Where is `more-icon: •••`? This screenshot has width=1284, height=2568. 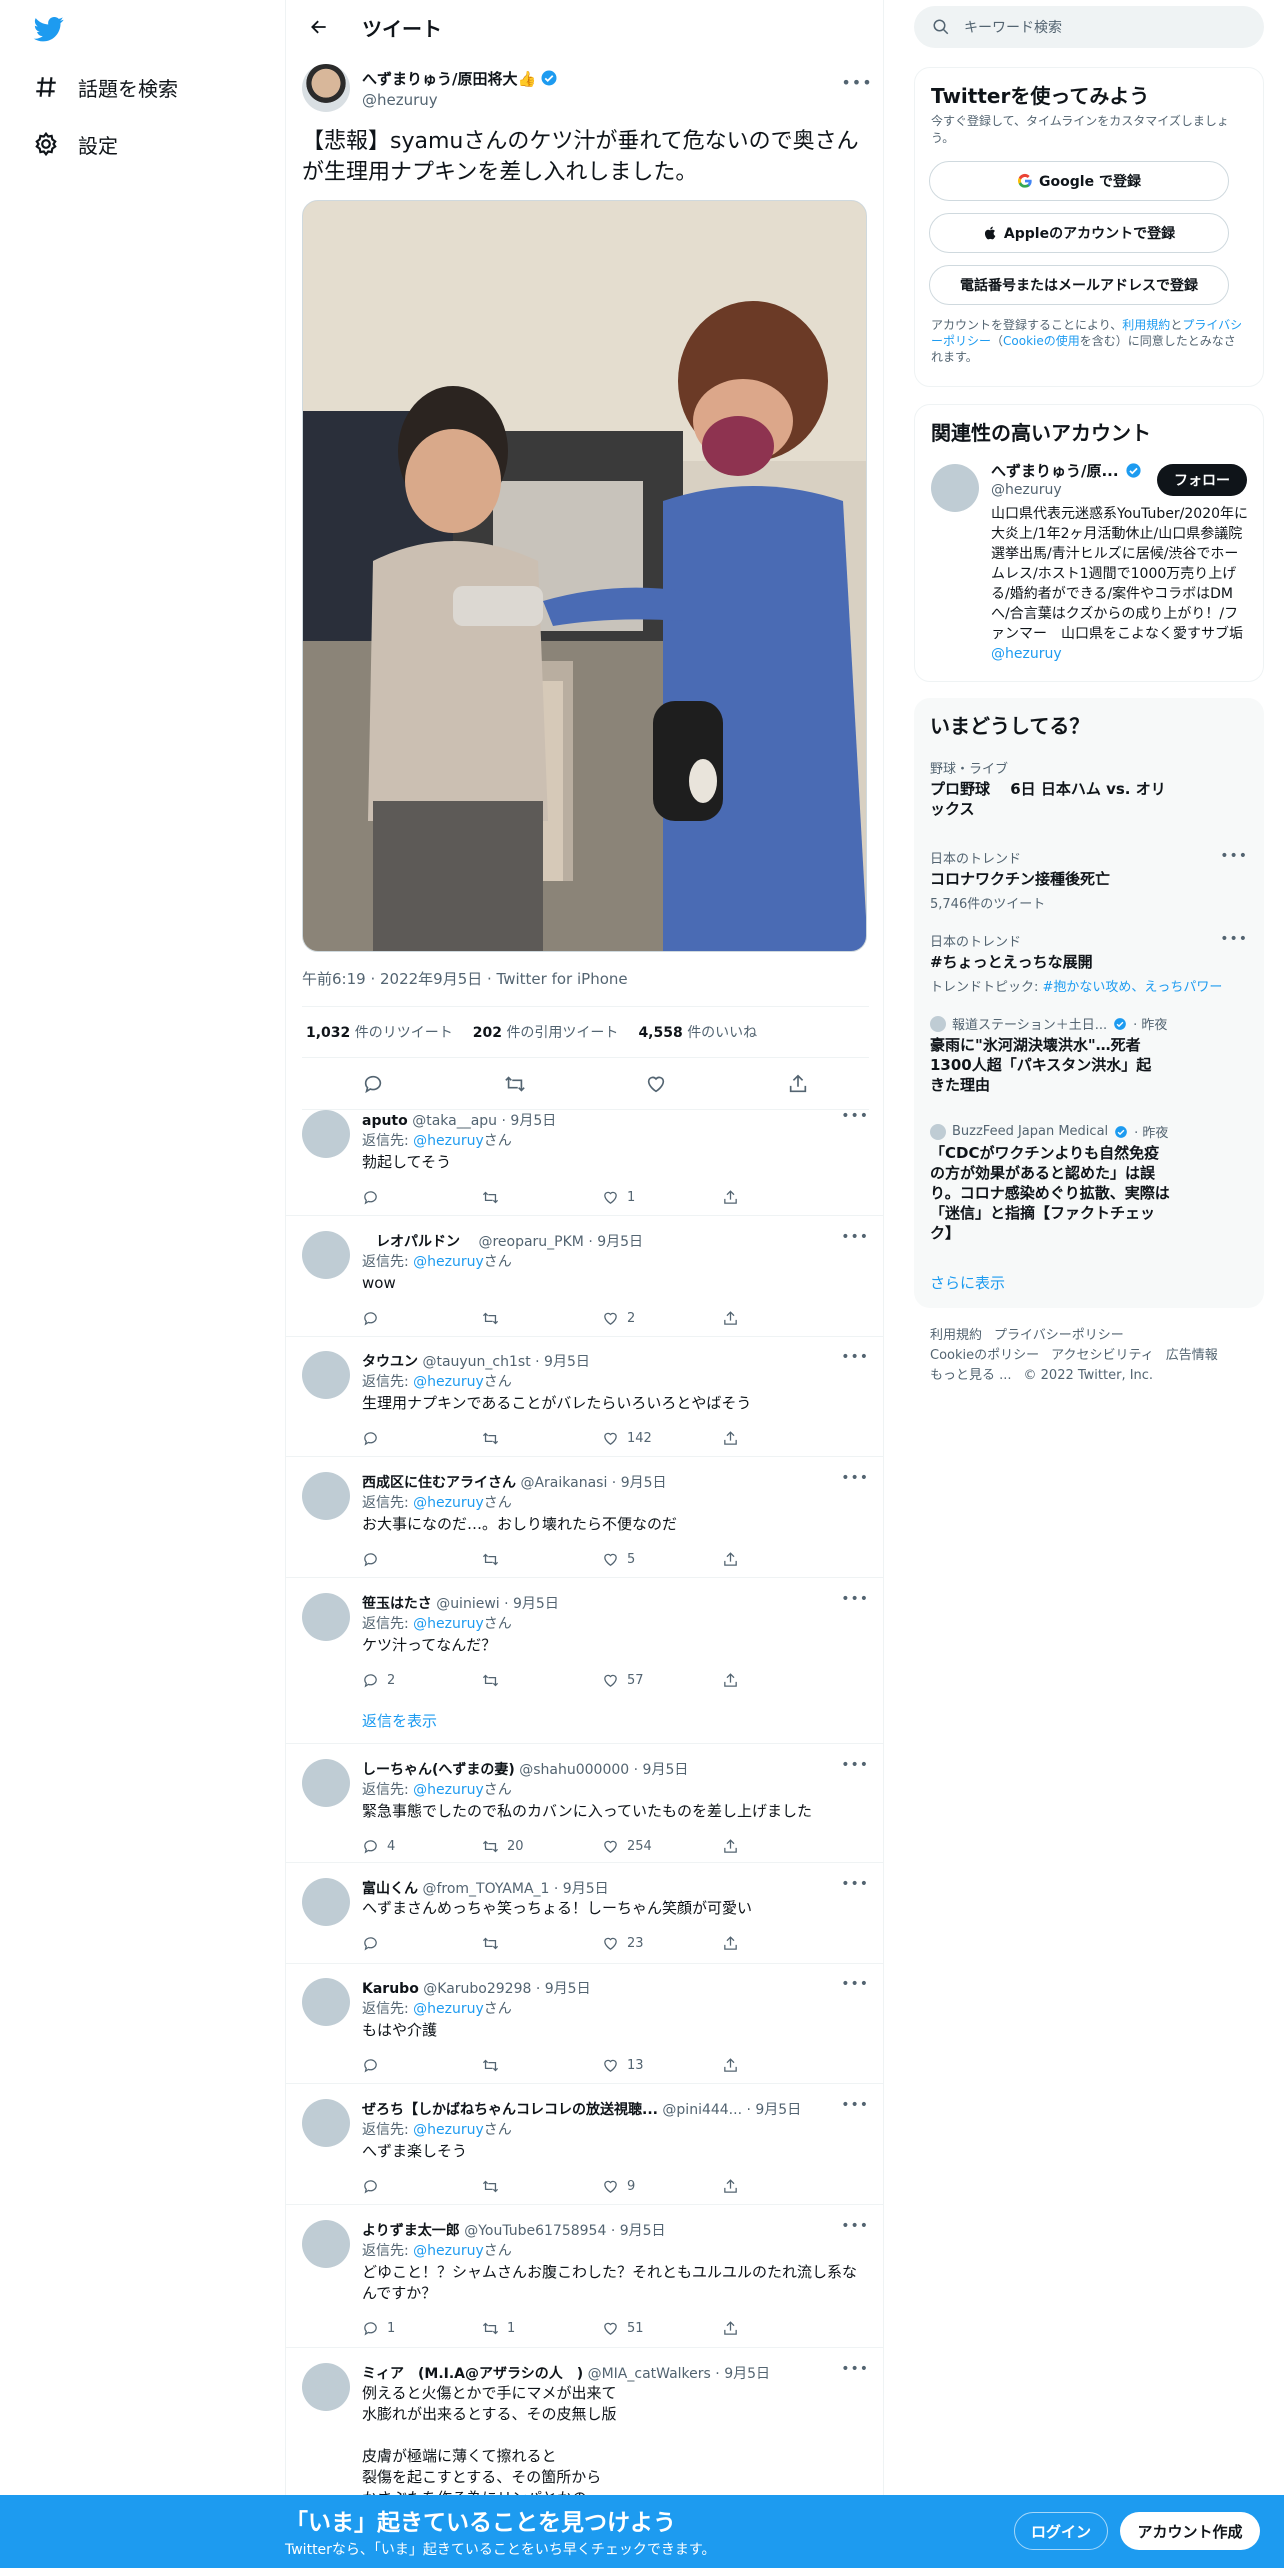
more-icon: ••• is located at coordinates (856, 82).